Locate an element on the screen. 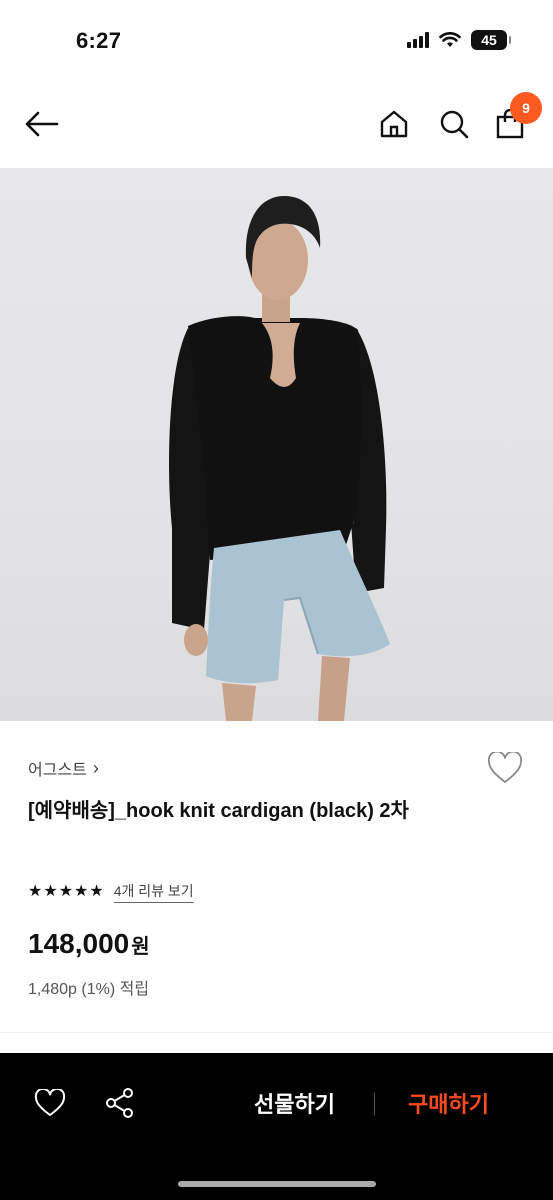 The height and width of the screenshot is (1200, 553). share-icon is located at coordinates (119, 1103).